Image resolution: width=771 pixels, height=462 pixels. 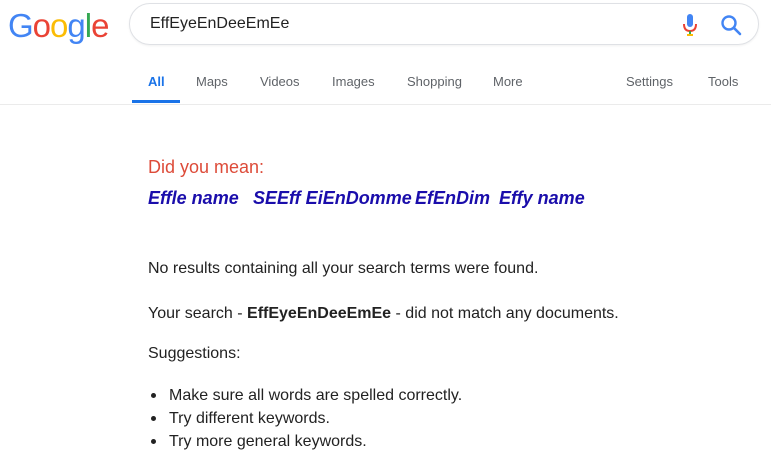 I want to click on active-tab-indicator, so click(x=156, y=101).